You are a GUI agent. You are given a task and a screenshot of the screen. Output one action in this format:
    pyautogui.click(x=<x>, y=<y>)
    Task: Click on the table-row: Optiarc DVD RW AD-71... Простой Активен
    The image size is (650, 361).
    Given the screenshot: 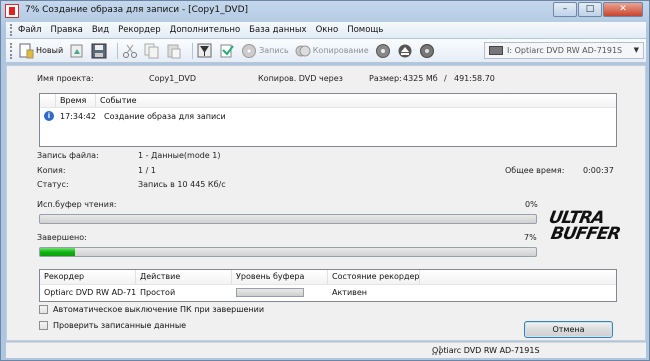 What is the action you would take?
    pyautogui.click(x=328, y=292)
    